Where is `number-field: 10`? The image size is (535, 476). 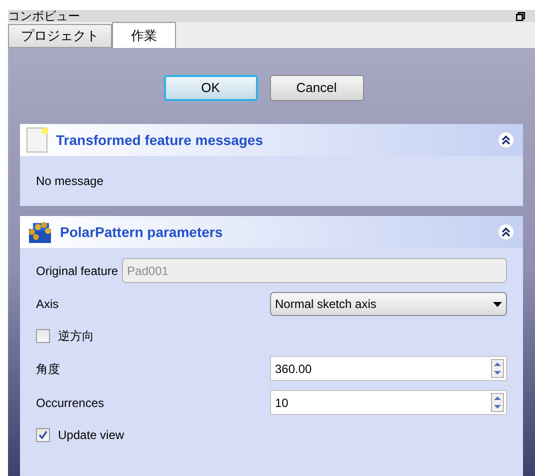 number-field: 10 is located at coordinates (388, 402).